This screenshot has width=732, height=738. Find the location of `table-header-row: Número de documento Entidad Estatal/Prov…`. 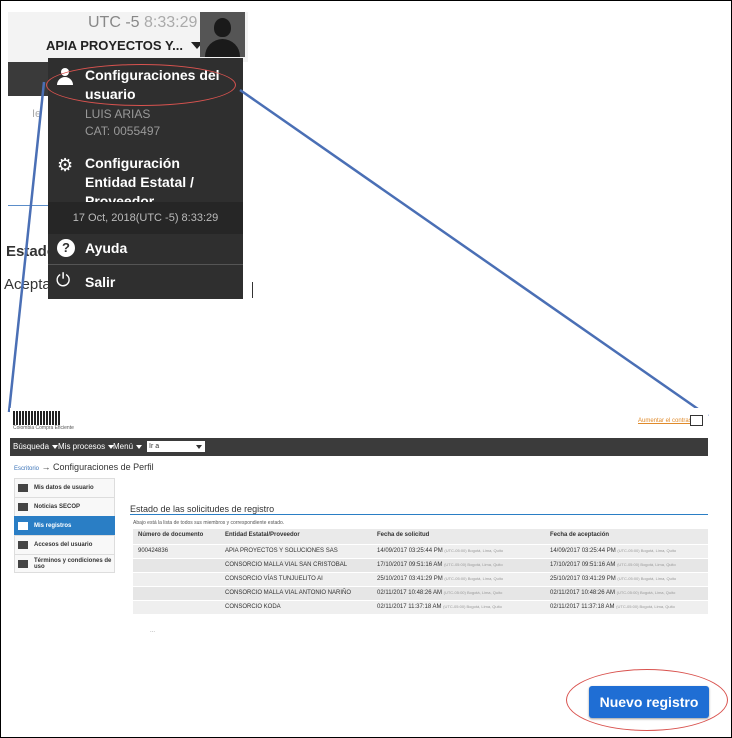

table-header-row: Número de documento Entidad Estatal/Prov… is located at coordinates (420, 537).